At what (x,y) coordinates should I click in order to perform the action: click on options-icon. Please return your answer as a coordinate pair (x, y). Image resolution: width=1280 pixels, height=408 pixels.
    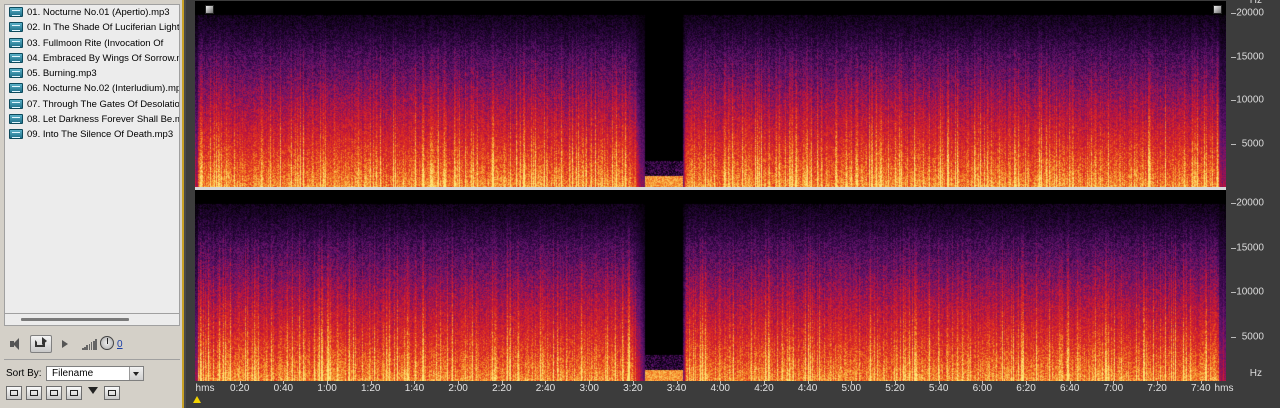
    Looking at the image, I should click on (112, 393).